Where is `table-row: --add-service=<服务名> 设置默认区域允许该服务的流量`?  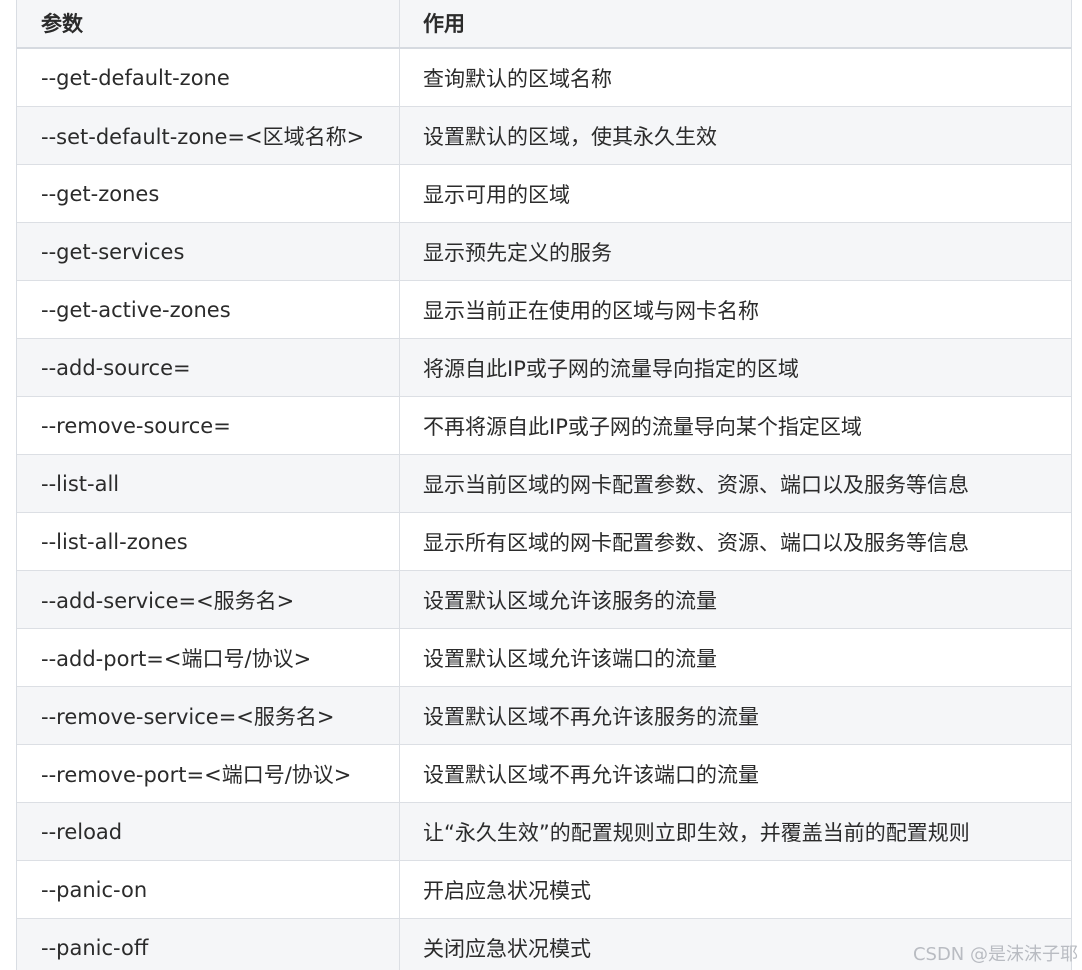 table-row: --add-service=<服务名> 设置默认区域允许该服务的流量 is located at coordinates (544, 600).